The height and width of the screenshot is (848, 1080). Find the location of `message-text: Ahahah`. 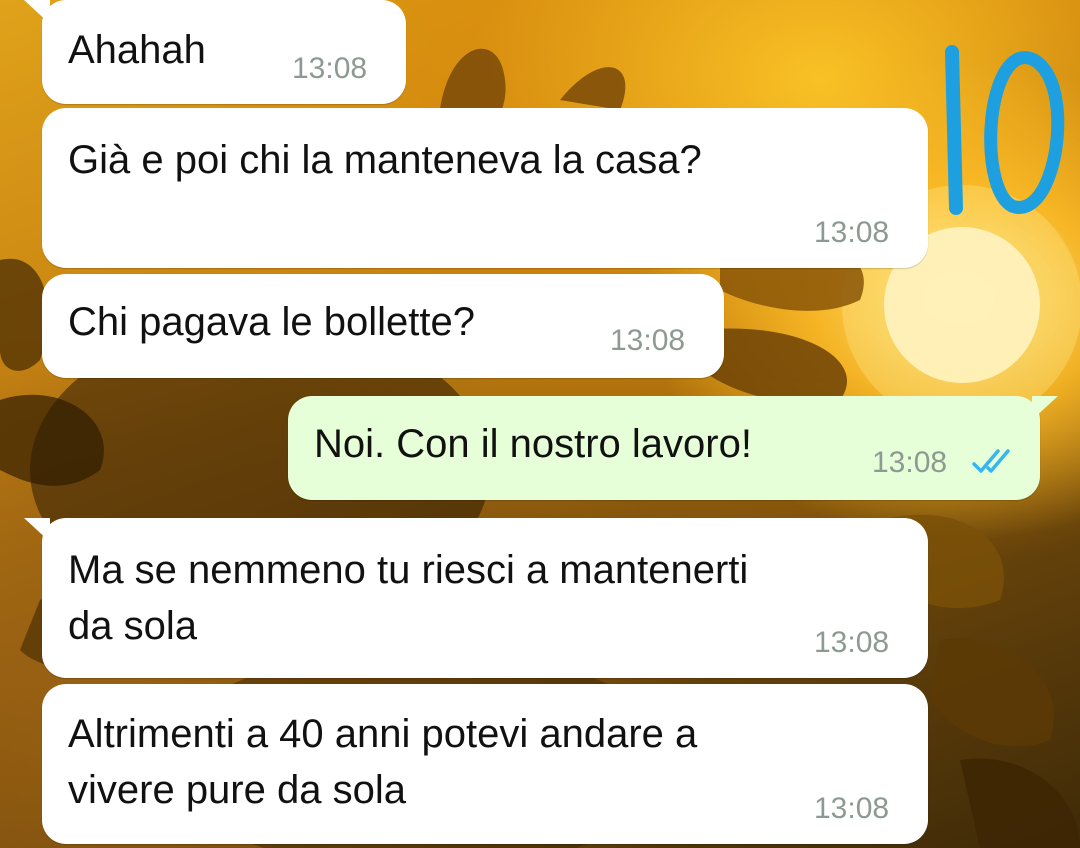

message-text: Ahahah is located at coordinates (137, 50).